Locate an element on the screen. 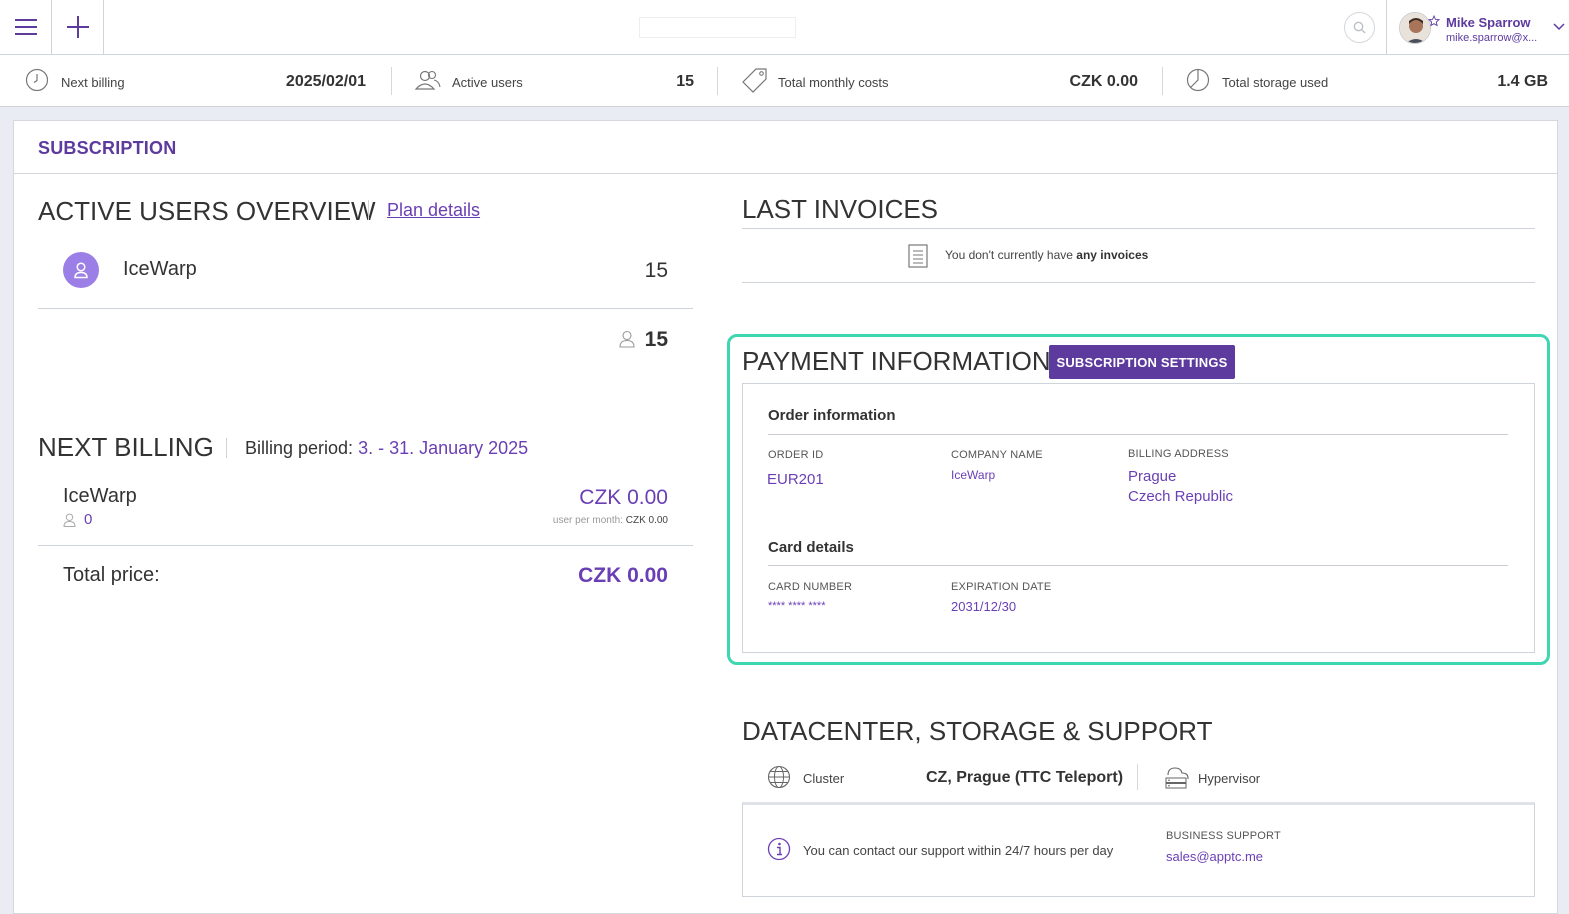 Image resolution: width=1569 pixels, height=914 pixels. next-billing-title: NEXT BILLING is located at coordinates (126, 447).